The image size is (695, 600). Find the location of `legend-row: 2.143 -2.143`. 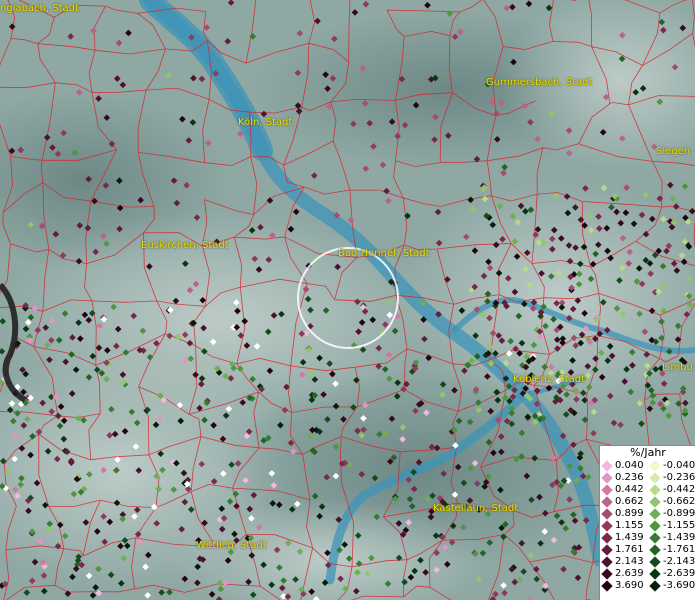

legend-row: 2.143 -2.143 is located at coordinates (647, 562).